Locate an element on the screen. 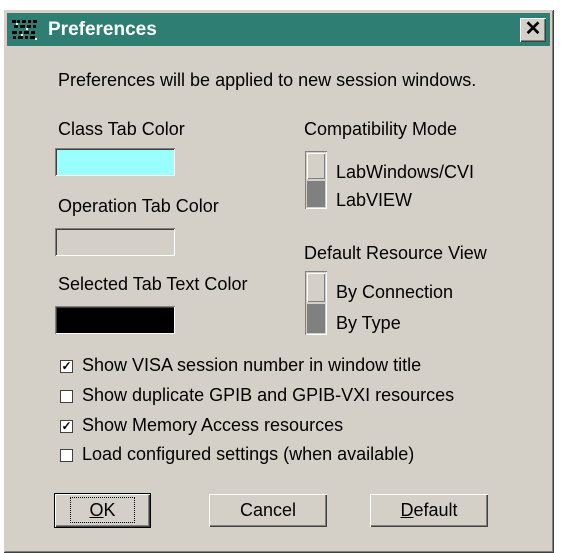  resource-option-by-connection: By Connection is located at coordinates (394, 292).